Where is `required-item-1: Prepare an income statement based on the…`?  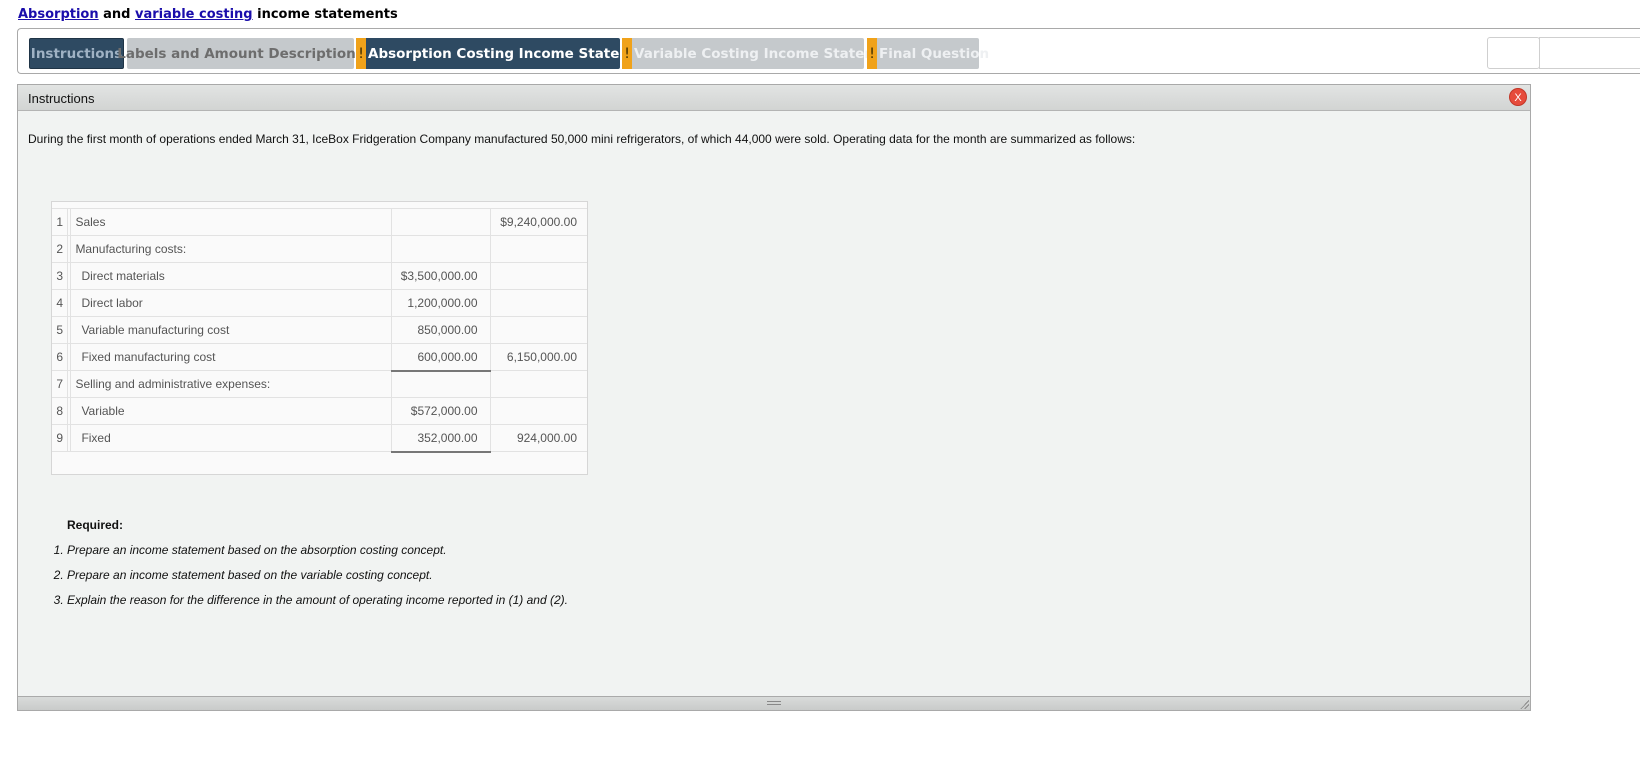 required-item-1: Prepare an income statement based on the… is located at coordinates (317, 550).